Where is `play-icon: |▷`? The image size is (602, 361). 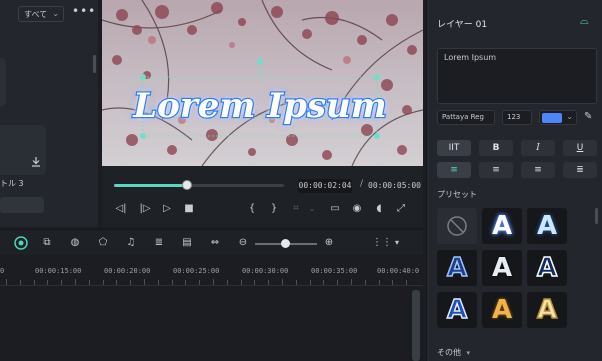 play-icon: |▷ is located at coordinates (145, 209).